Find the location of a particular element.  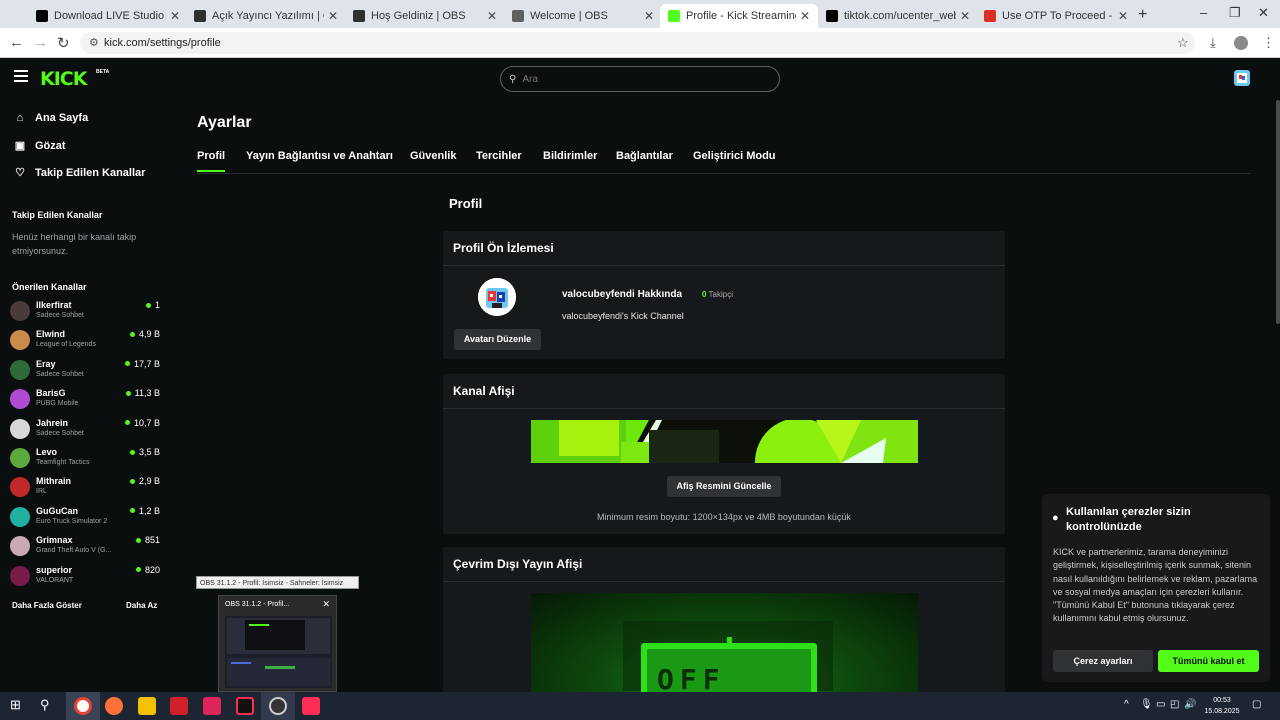

browser-tab: Welcome | OBS ✕ is located at coordinates (583, 16).